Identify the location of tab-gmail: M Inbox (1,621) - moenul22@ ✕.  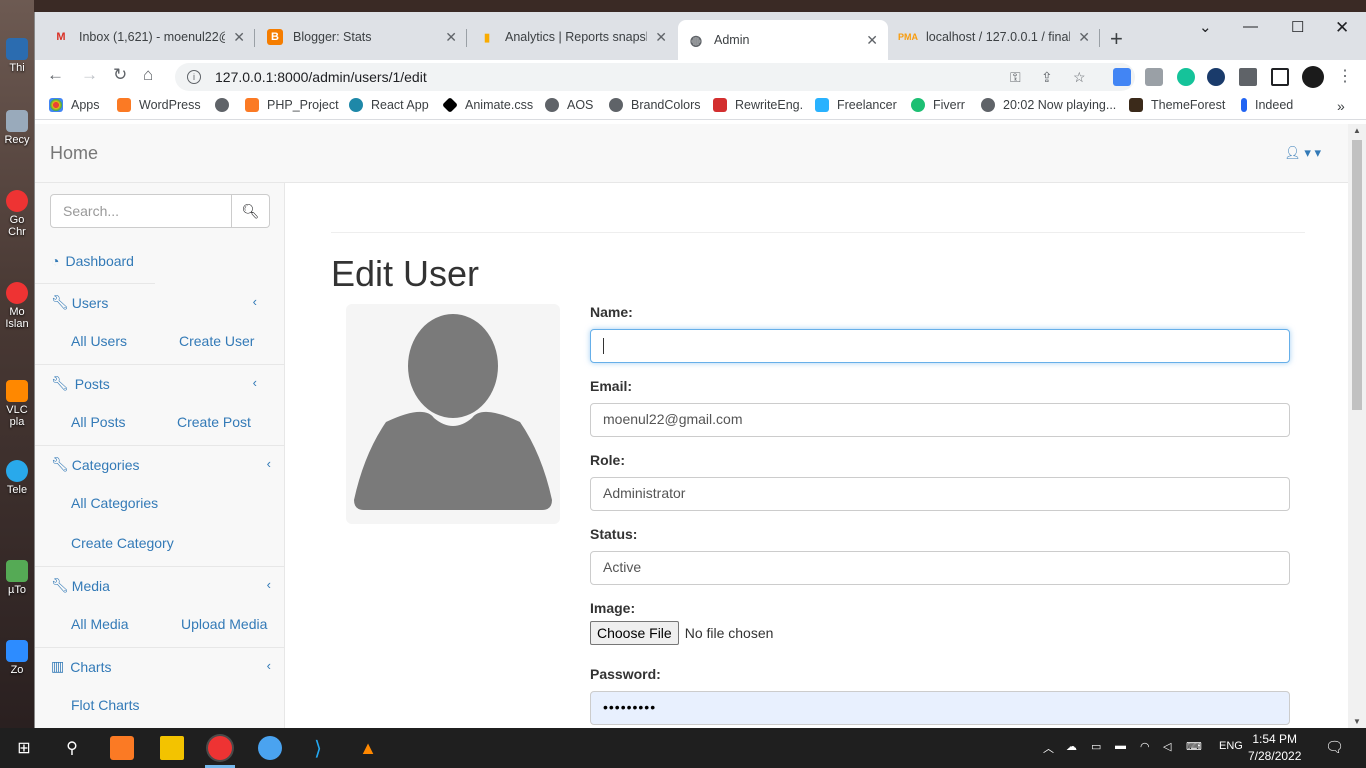
(149, 37).